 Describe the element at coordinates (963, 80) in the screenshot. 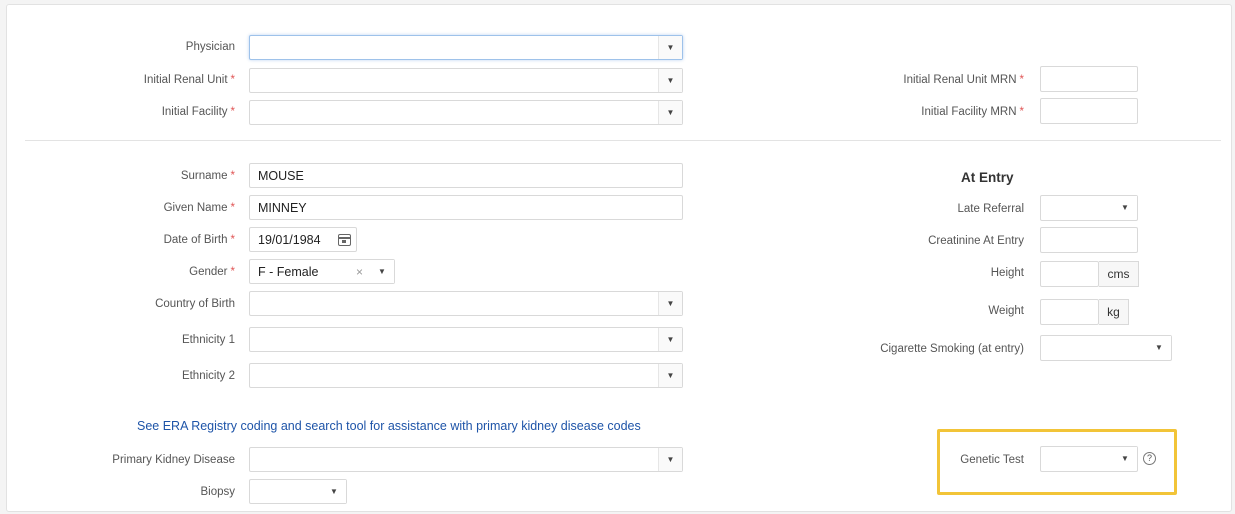

I see `initial-renal-unit-mrn-label: Initial Renal Unit MRN *` at that location.